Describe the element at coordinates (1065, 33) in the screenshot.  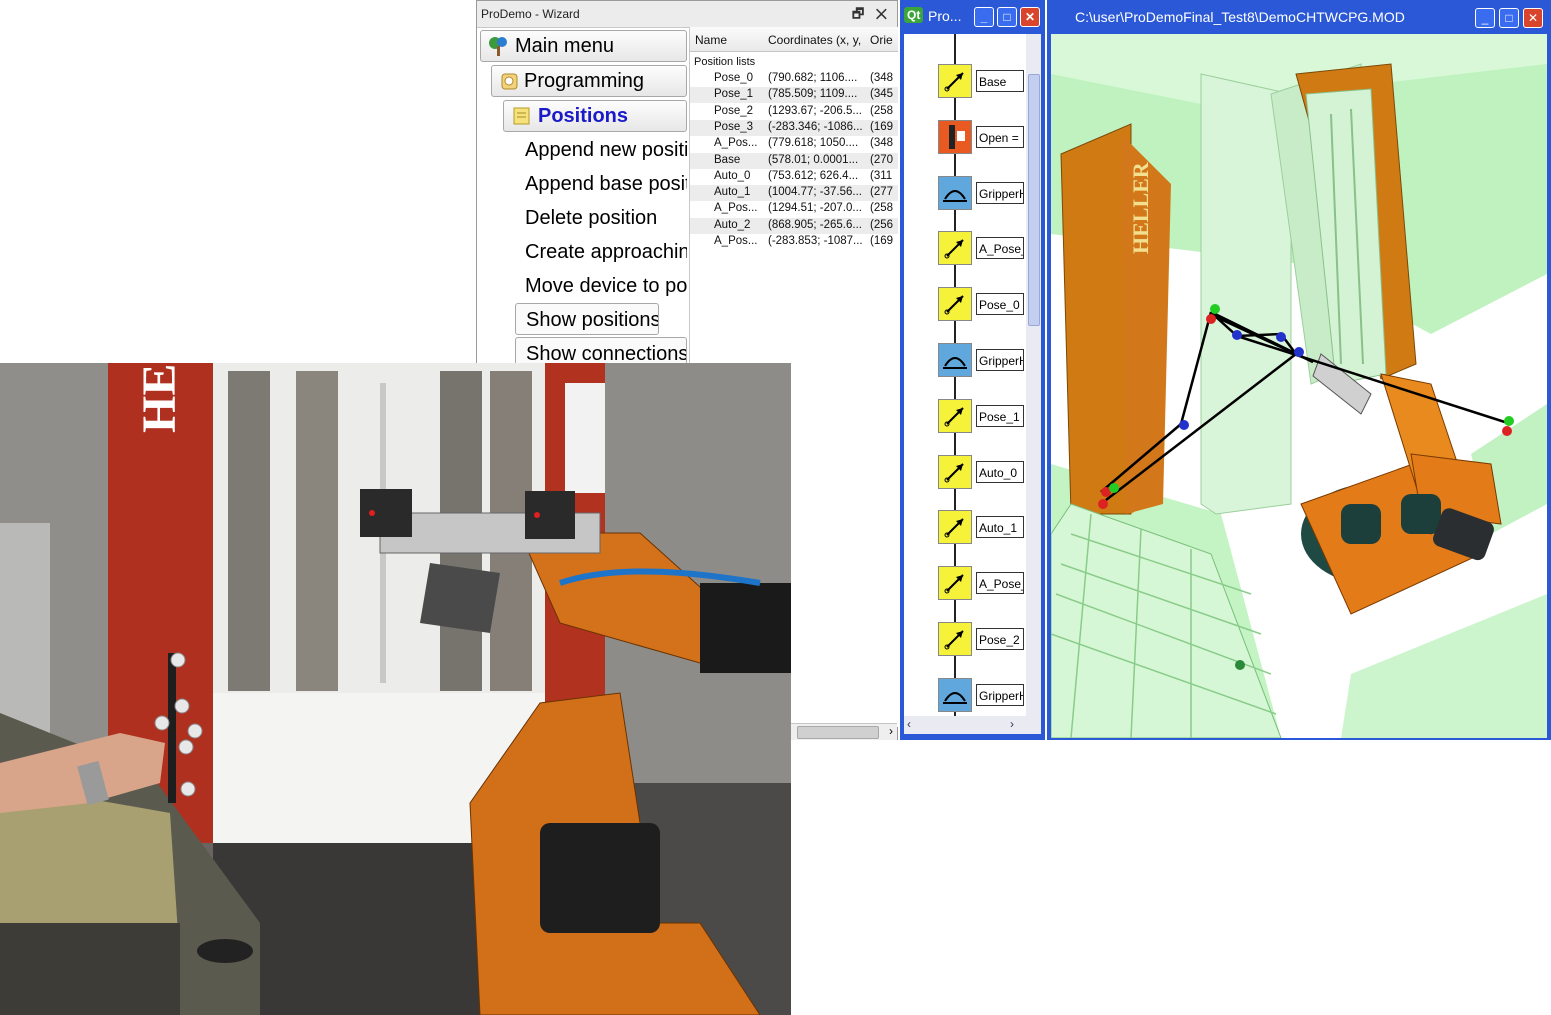
I see `app-icon` at that location.